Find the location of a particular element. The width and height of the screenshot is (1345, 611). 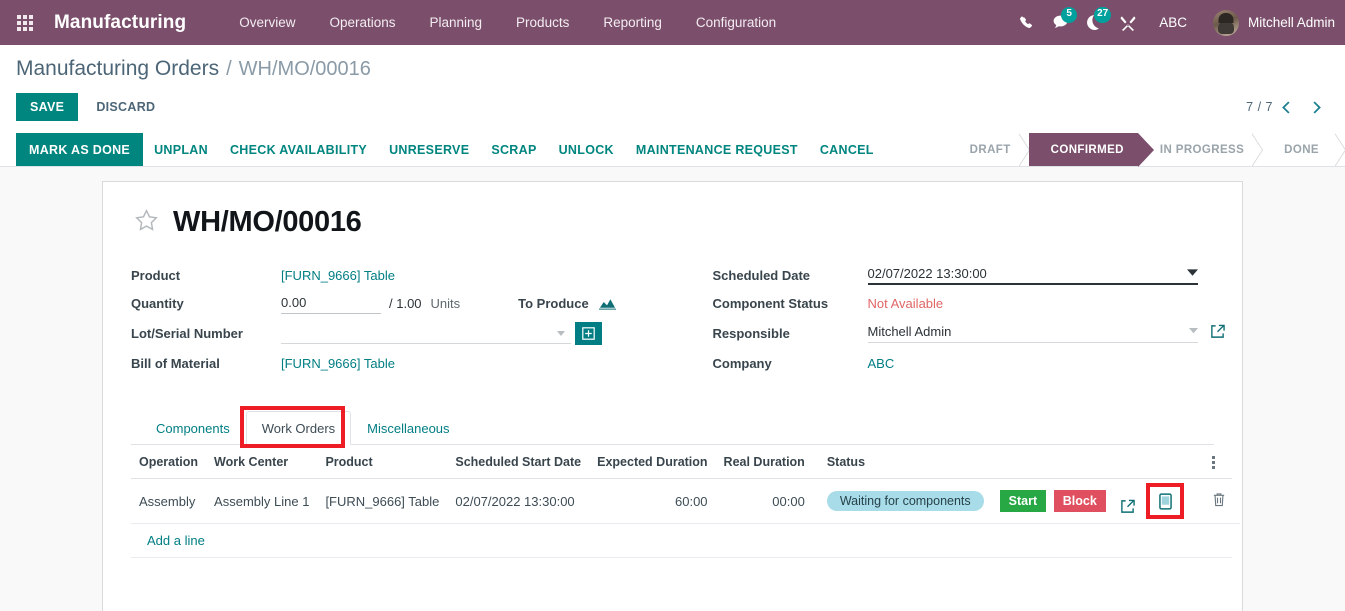

tablet-device-icon is located at coordinates (1165, 501).